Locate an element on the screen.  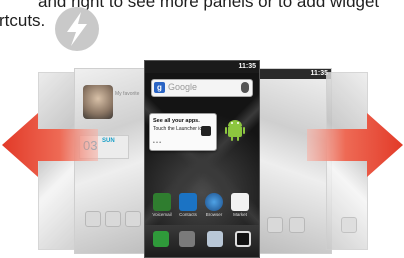
bottom-dock is located at coordinates (202, 241).